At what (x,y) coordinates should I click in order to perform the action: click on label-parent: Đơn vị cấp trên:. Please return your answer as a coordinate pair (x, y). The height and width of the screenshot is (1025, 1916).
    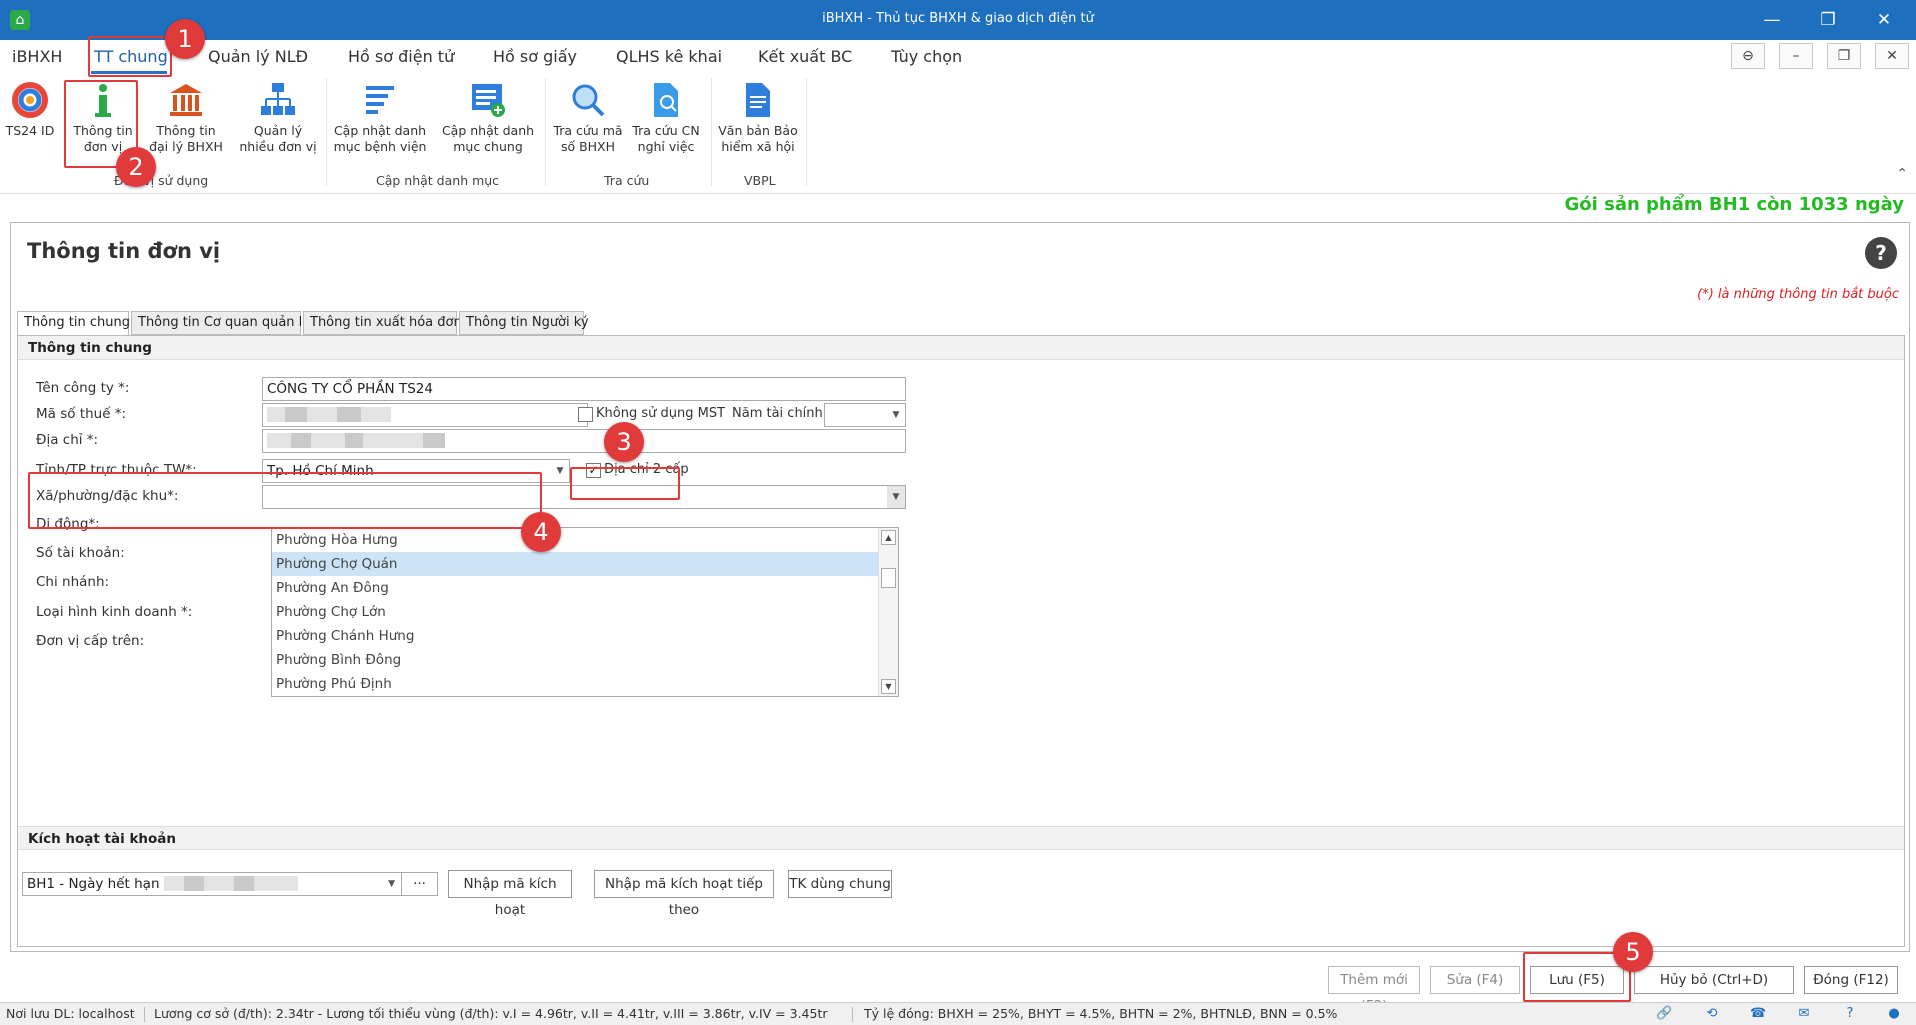
    Looking at the image, I should click on (90, 641).